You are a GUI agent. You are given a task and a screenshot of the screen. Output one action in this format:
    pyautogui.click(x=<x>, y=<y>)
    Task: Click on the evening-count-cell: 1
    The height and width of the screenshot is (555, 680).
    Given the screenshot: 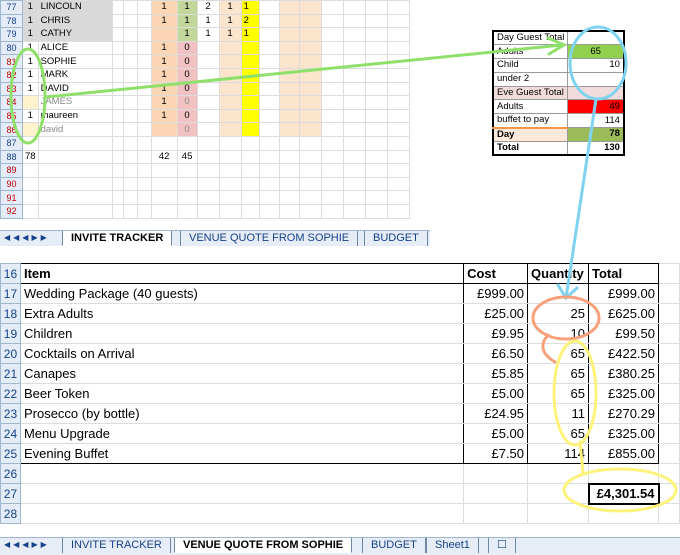 What is the action you would take?
    pyautogui.click(x=187, y=34)
    